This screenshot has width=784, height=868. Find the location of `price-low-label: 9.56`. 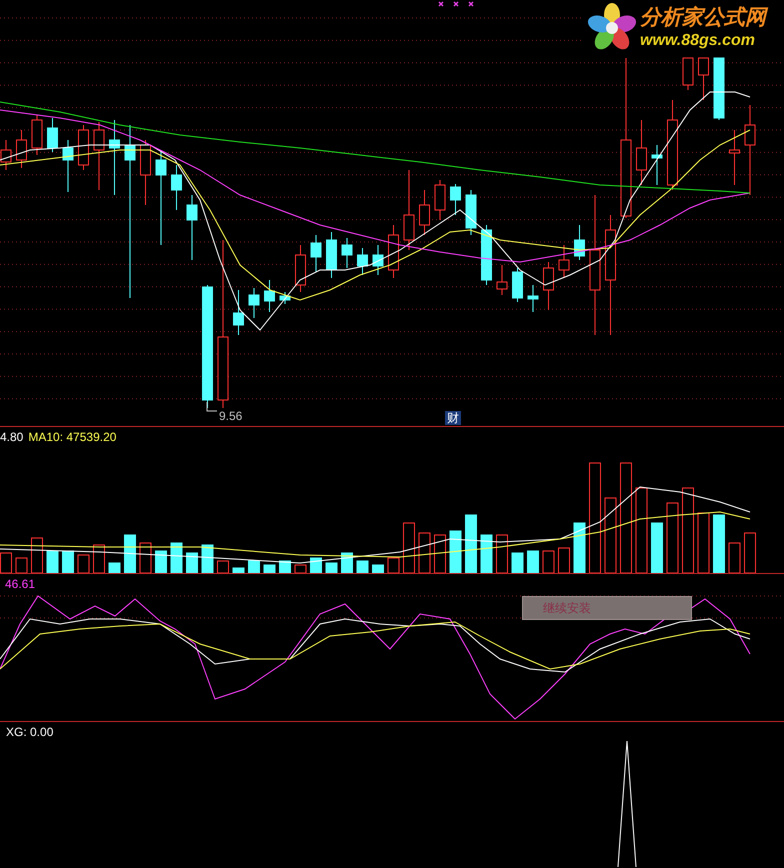

price-low-label: 9.56 is located at coordinates (230, 416).